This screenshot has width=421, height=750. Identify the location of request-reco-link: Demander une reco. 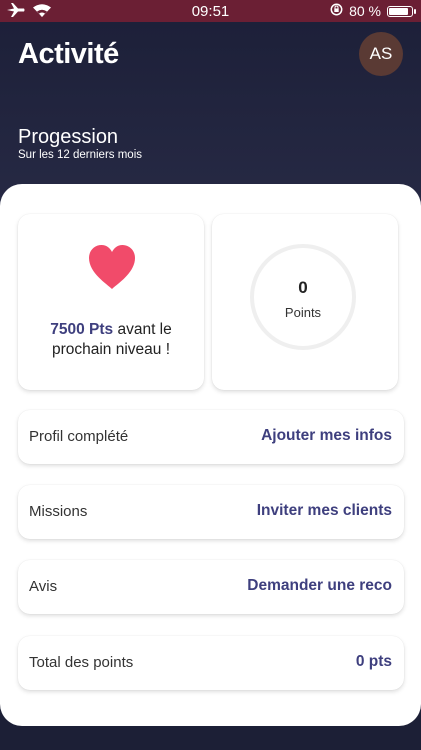
(319, 586).